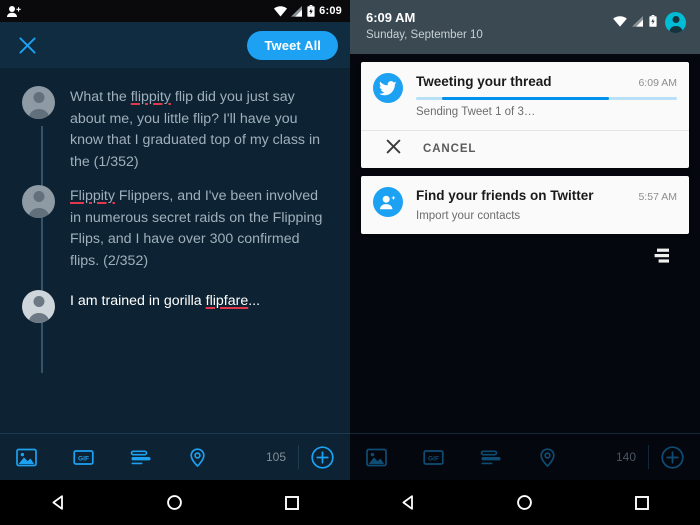 This screenshot has height=525, width=700. Describe the element at coordinates (657, 83) in the screenshot. I see `notification-time: 6:09 AM` at that location.